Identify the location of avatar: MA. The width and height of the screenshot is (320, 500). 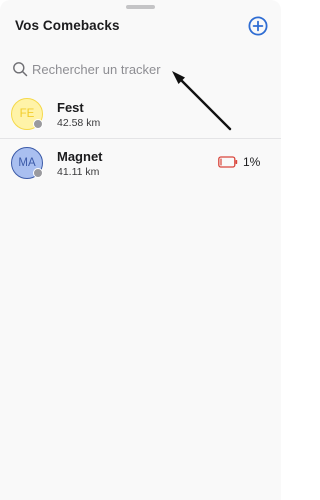
(27, 163).